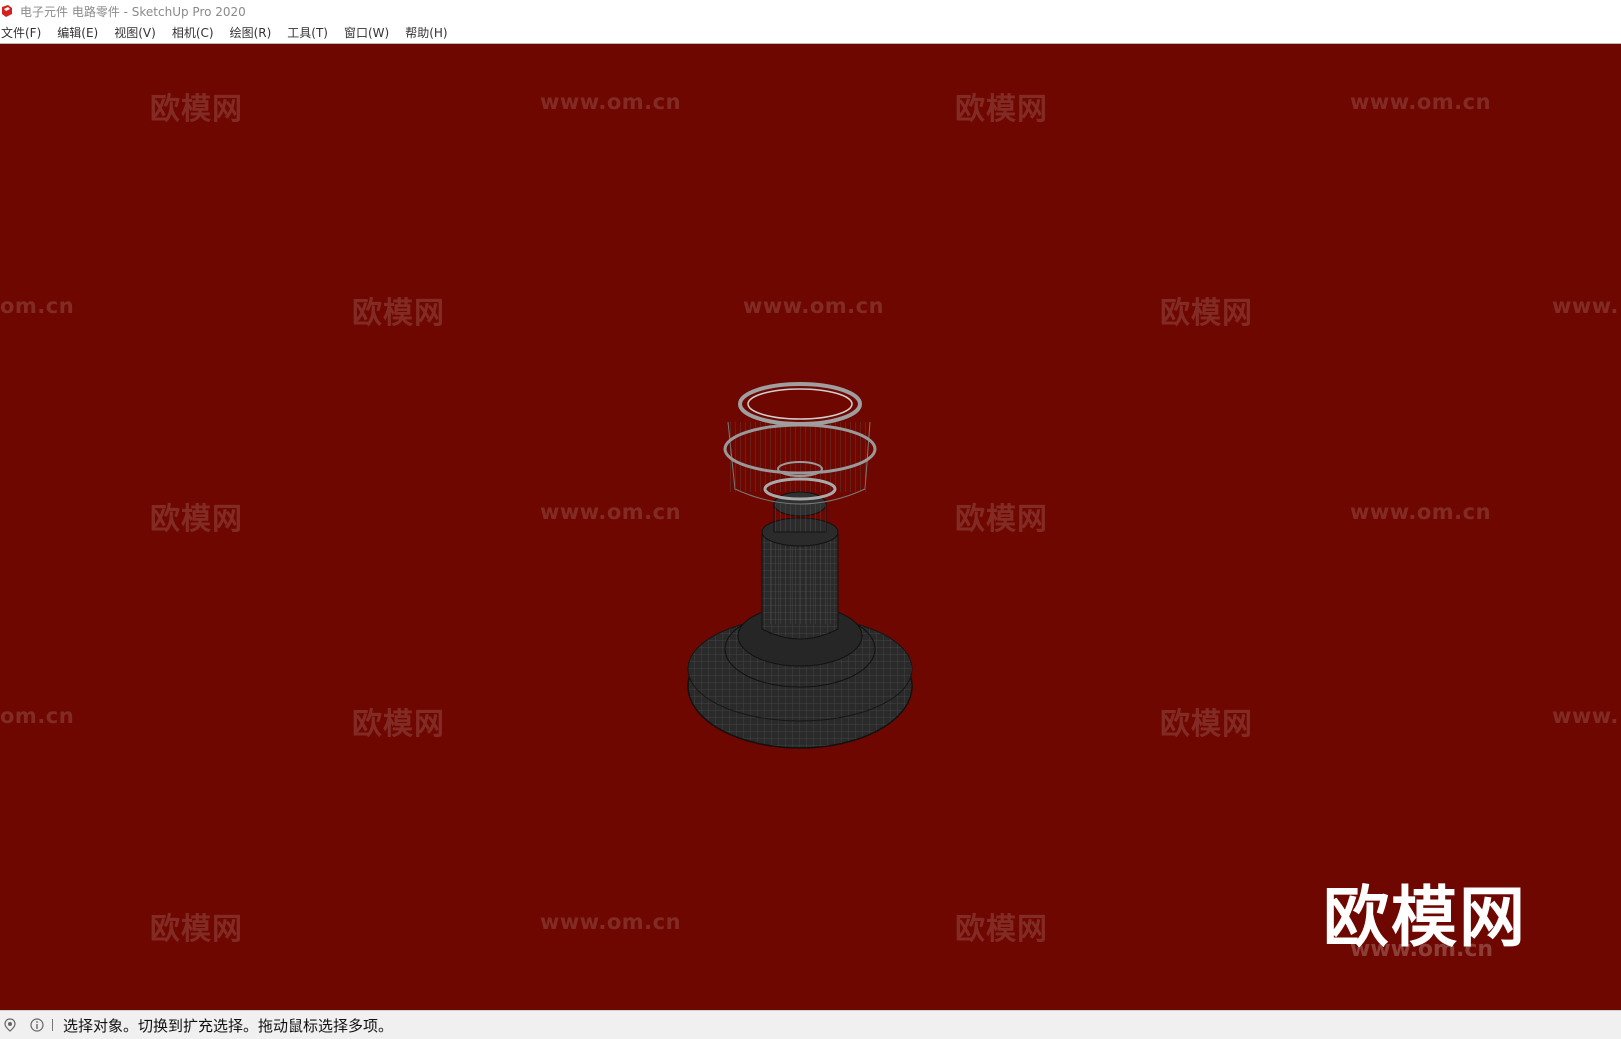 Image resolution: width=1621 pixels, height=1039 pixels. What do you see at coordinates (426, 32) in the screenshot?
I see `menu-help: 帮助(H)` at bounding box center [426, 32].